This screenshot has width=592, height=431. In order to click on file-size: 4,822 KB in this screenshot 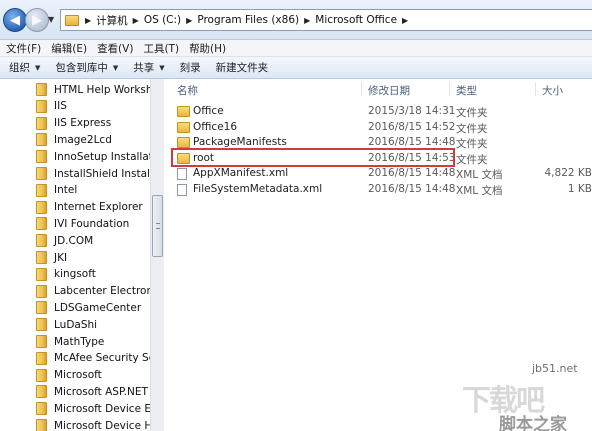, I will do `click(568, 173)`.